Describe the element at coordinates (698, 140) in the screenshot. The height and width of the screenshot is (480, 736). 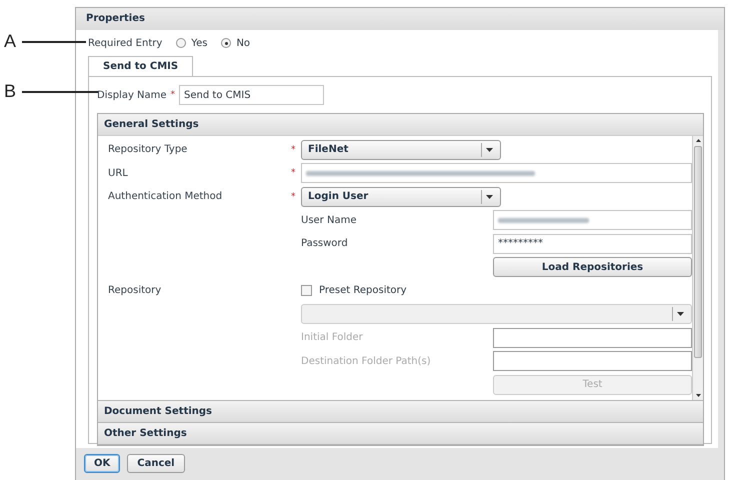
I see `scroll-up-arrow-icon` at that location.